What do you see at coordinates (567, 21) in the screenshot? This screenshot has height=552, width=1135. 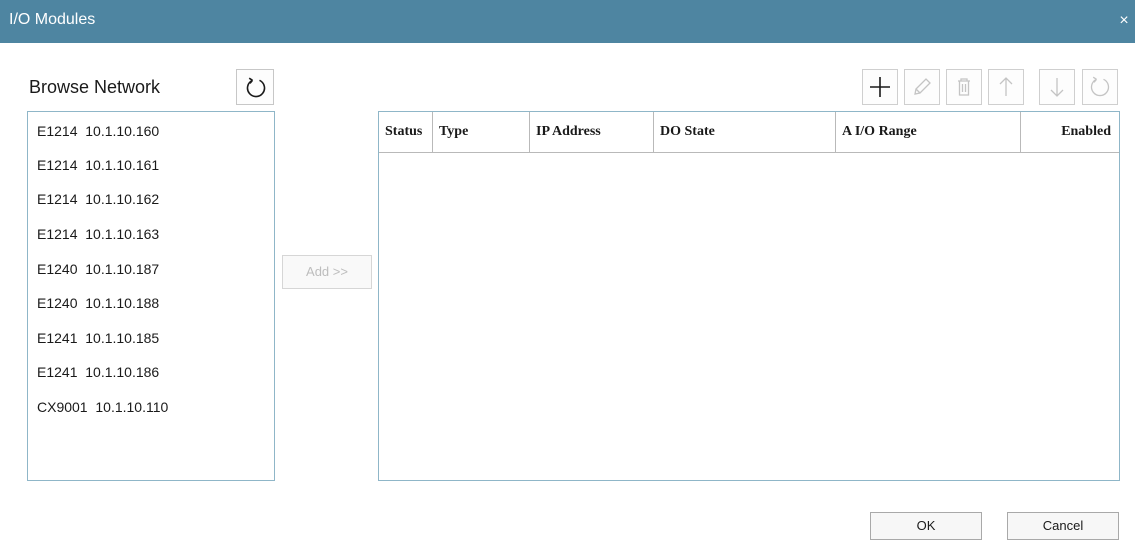 I see `title-bar: I/O Modules ×` at bounding box center [567, 21].